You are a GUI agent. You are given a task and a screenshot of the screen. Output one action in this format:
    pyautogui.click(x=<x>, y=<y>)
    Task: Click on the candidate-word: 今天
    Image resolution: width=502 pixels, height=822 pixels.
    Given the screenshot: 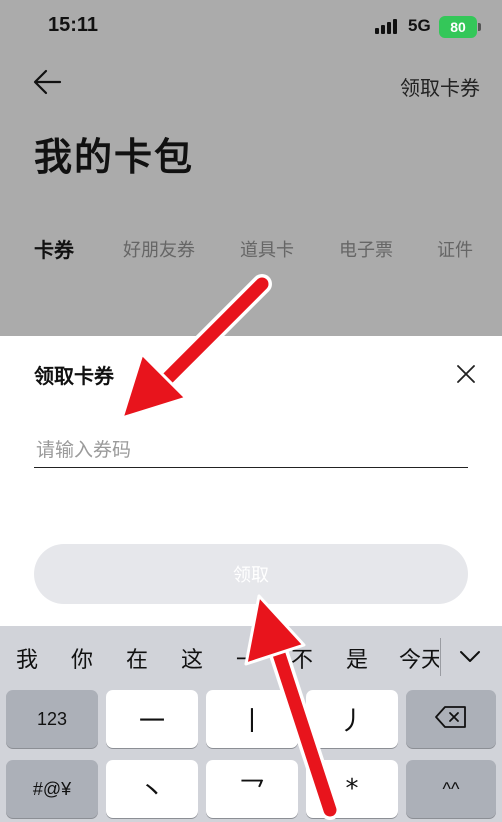 What is the action you would take?
    pyautogui.click(x=419, y=658)
    